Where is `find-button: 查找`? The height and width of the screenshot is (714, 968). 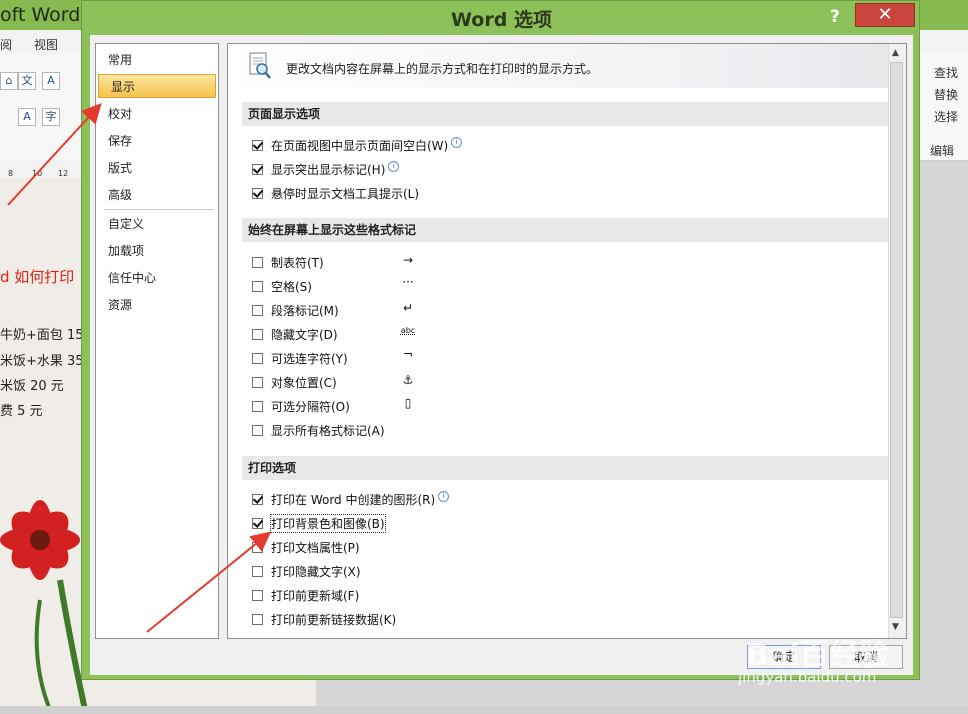 find-button: 查找 is located at coordinates (946, 72).